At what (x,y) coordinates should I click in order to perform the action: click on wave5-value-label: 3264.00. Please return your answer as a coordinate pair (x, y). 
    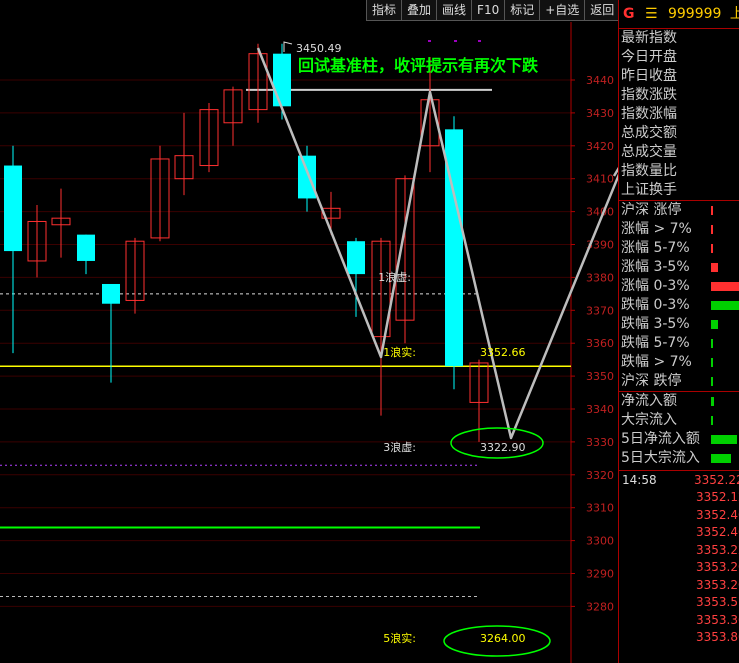
    Looking at the image, I should click on (503, 638).